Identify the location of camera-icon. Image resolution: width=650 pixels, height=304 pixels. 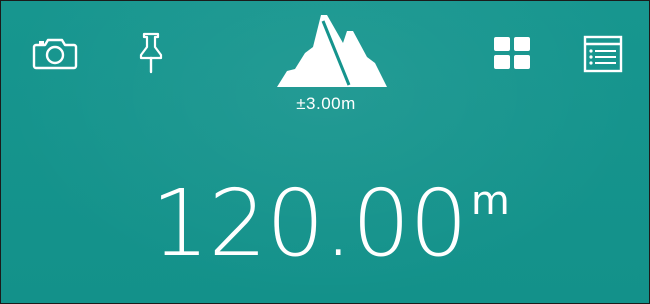
(55, 54).